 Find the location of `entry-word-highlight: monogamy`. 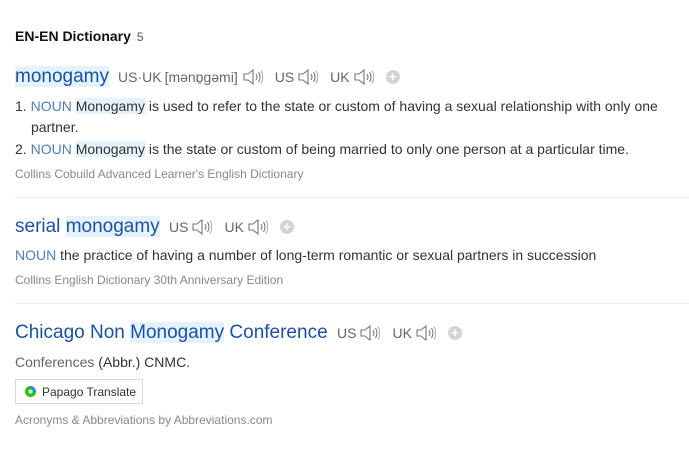

entry-word-highlight: monogamy is located at coordinates (112, 226).